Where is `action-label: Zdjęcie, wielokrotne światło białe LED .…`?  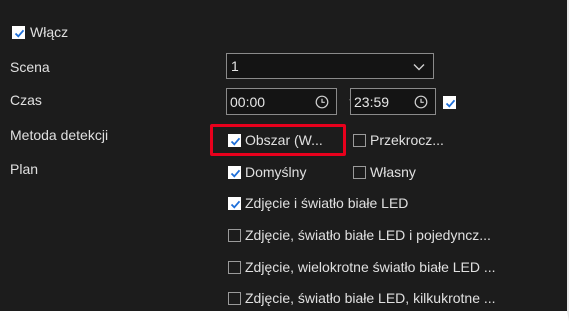 action-label: Zdjęcie, wielokrotne światło białe LED .… is located at coordinates (370, 267).